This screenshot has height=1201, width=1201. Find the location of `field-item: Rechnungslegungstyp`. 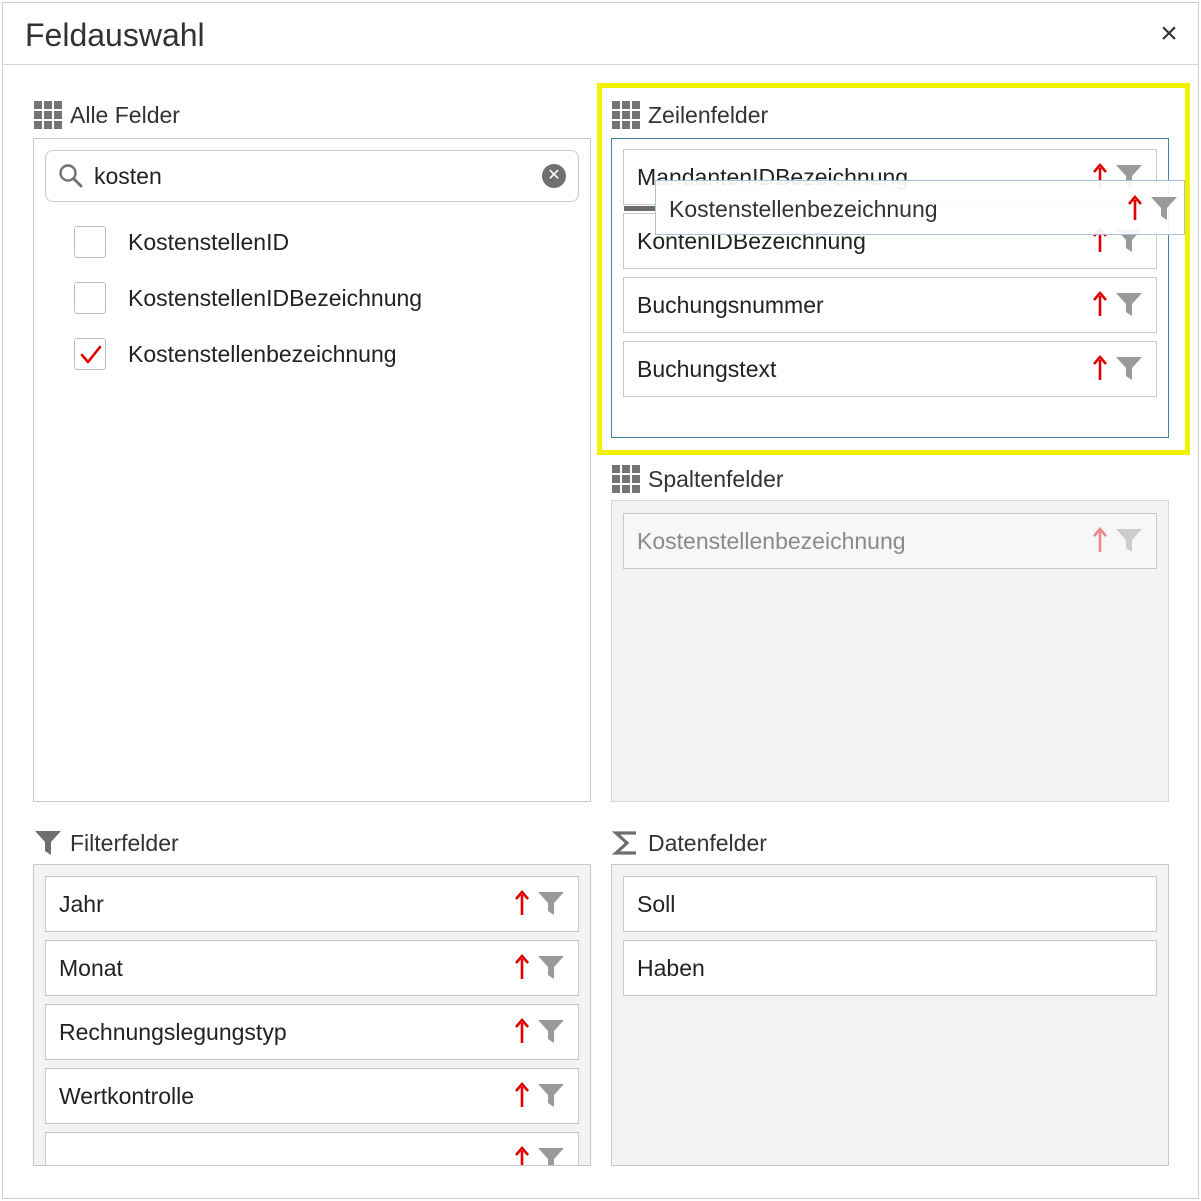

field-item: Rechnungslegungstyp is located at coordinates (312, 1032).